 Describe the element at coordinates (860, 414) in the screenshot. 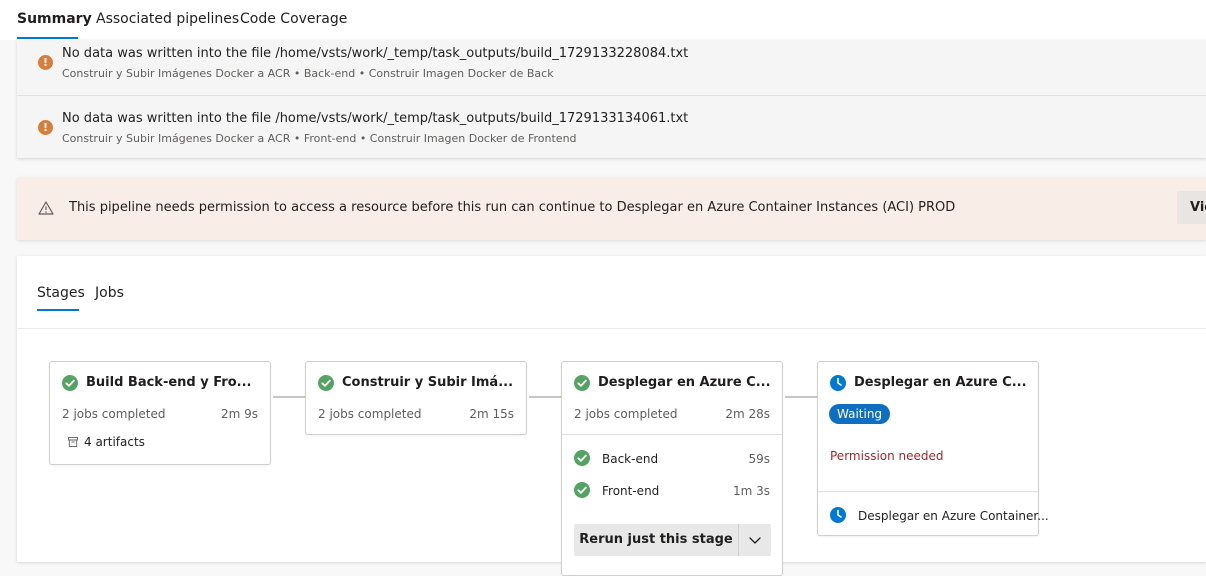

I see `status-badge: Waiting` at that location.